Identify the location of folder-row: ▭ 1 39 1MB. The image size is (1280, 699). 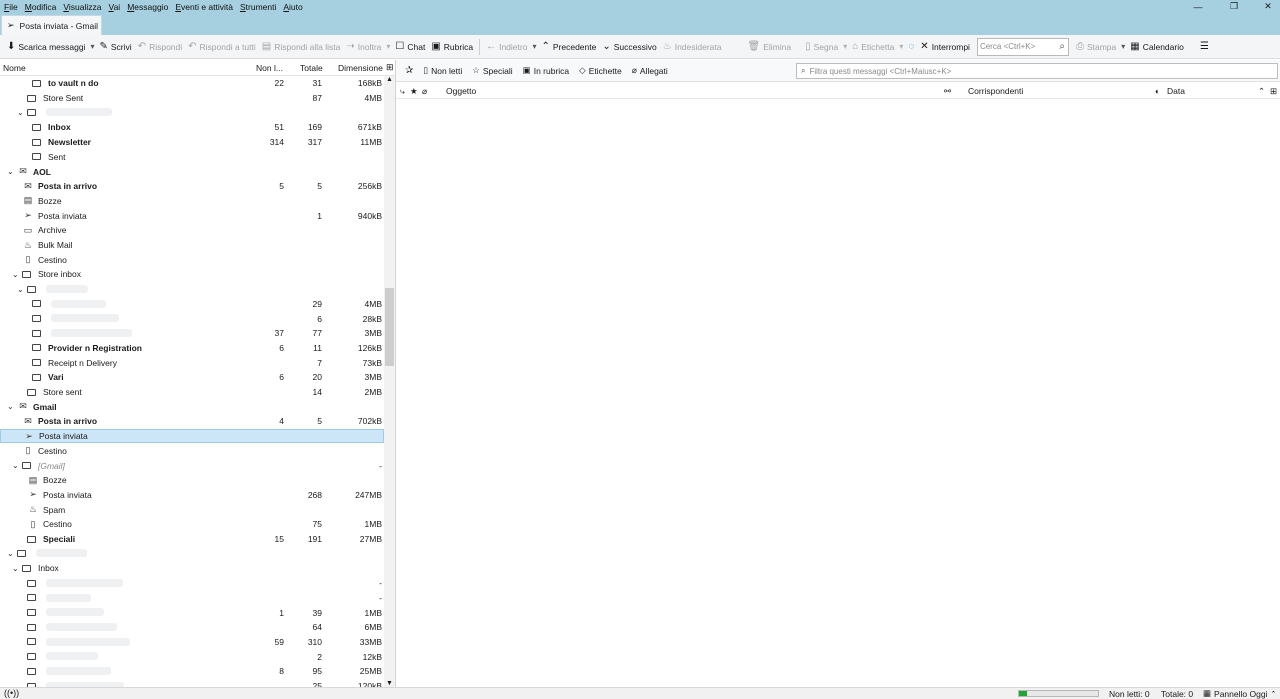
(192, 612).